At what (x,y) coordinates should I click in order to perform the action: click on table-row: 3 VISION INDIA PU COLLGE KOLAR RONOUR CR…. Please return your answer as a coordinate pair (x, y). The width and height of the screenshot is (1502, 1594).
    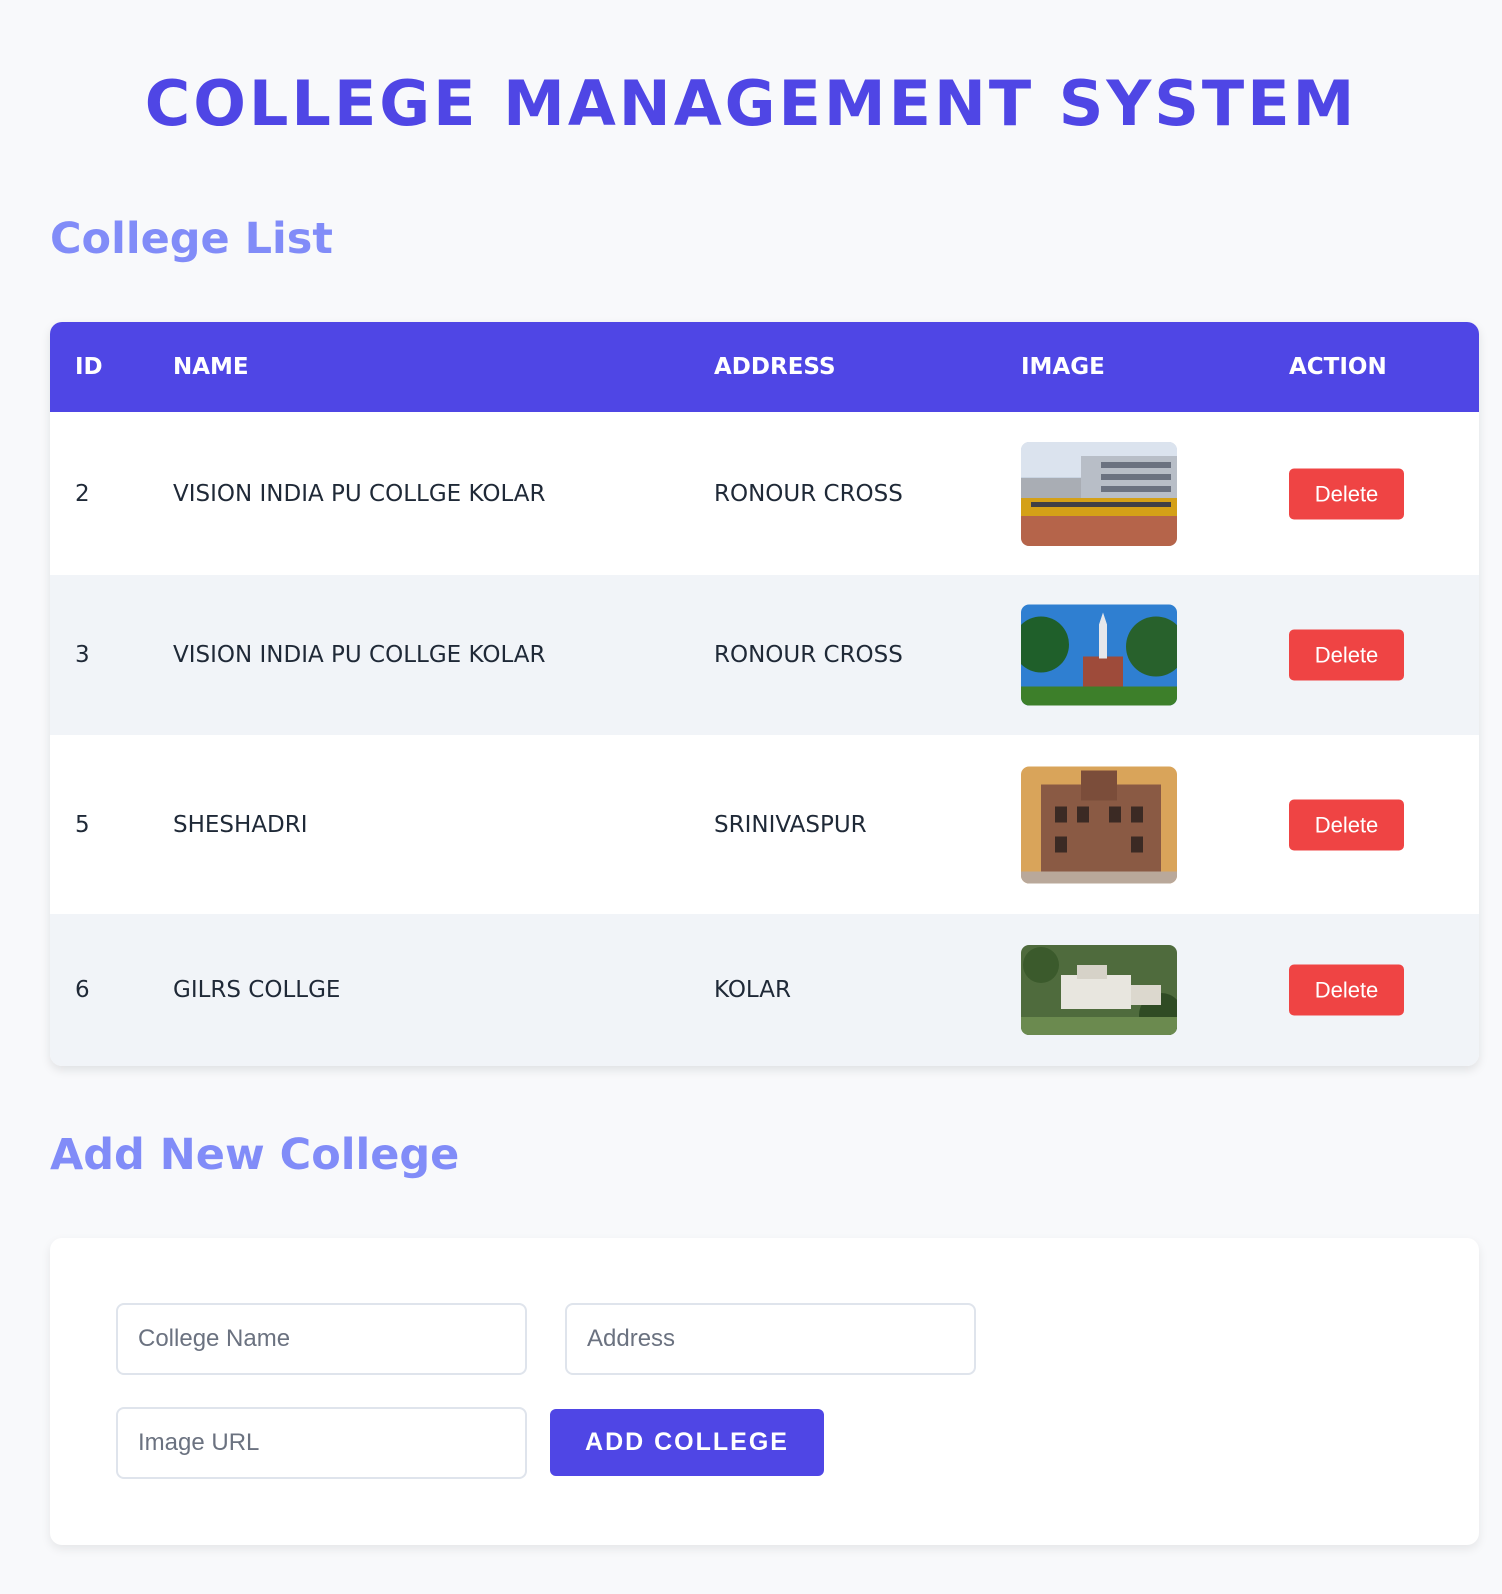
    Looking at the image, I should click on (764, 655).